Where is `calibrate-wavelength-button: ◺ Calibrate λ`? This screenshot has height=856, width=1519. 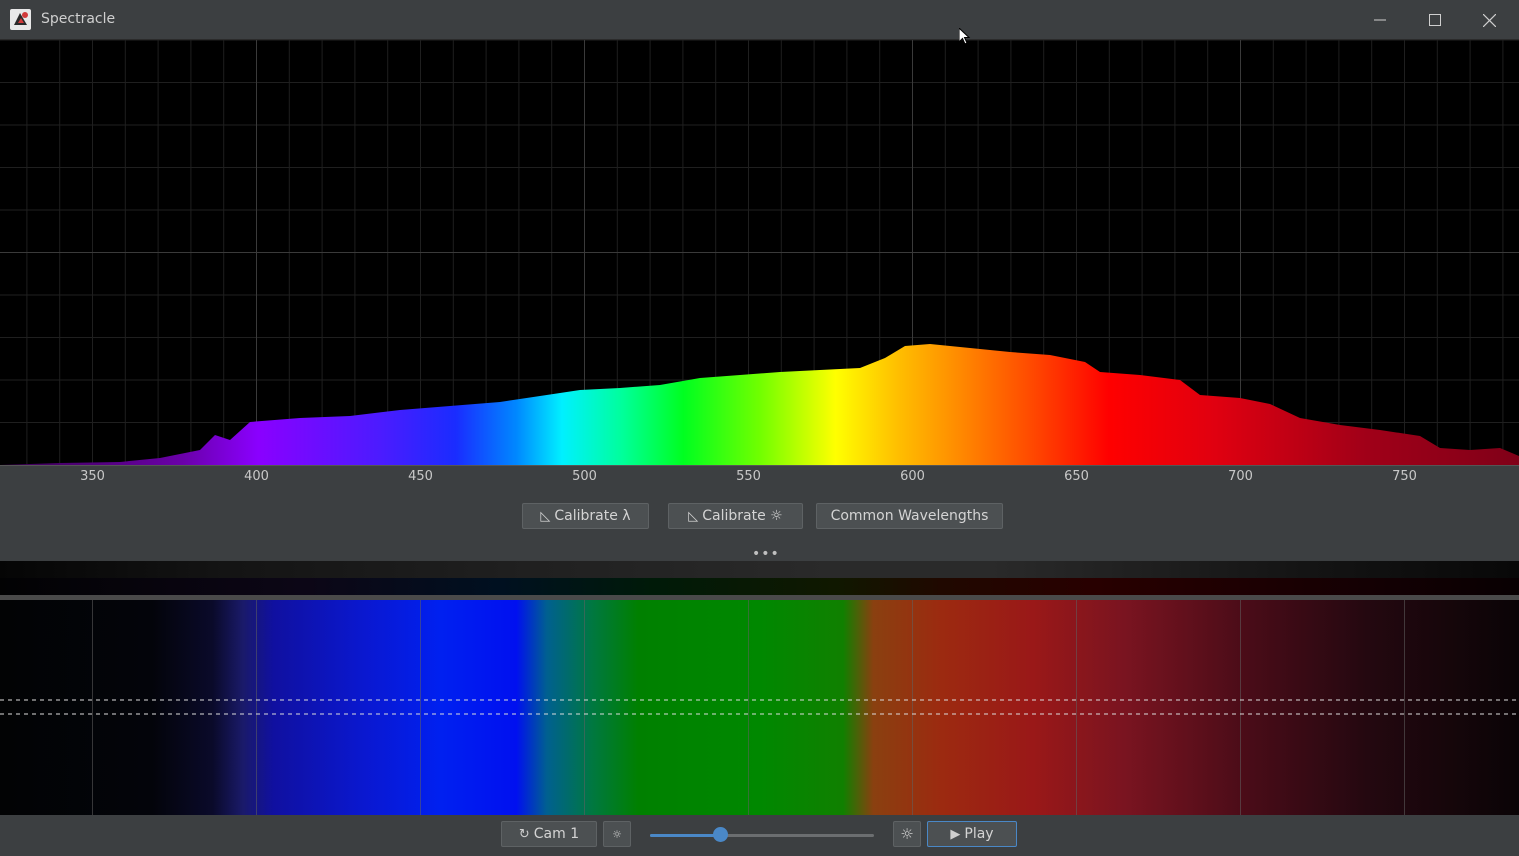
calibrate-wavelength-button: ◺ Calibrate λ is located at coordinates (585, 516).